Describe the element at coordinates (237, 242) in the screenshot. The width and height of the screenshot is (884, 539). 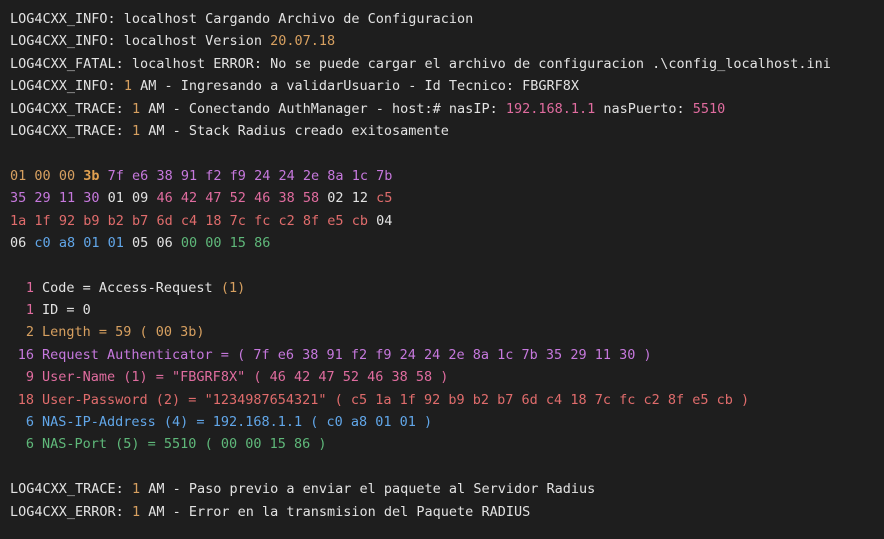
I see `hex-byte: 15` at that location.